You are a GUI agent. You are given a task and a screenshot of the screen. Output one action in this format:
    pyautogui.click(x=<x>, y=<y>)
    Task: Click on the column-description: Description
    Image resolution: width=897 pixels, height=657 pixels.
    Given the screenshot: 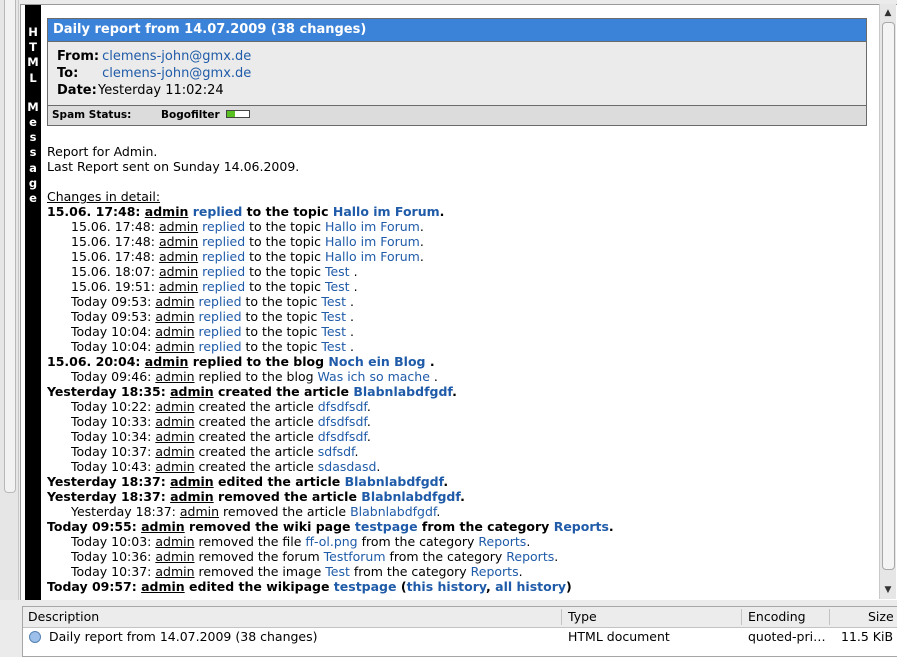 What is the action you would take?
    pyautogui.click(x=63, y=617)
    